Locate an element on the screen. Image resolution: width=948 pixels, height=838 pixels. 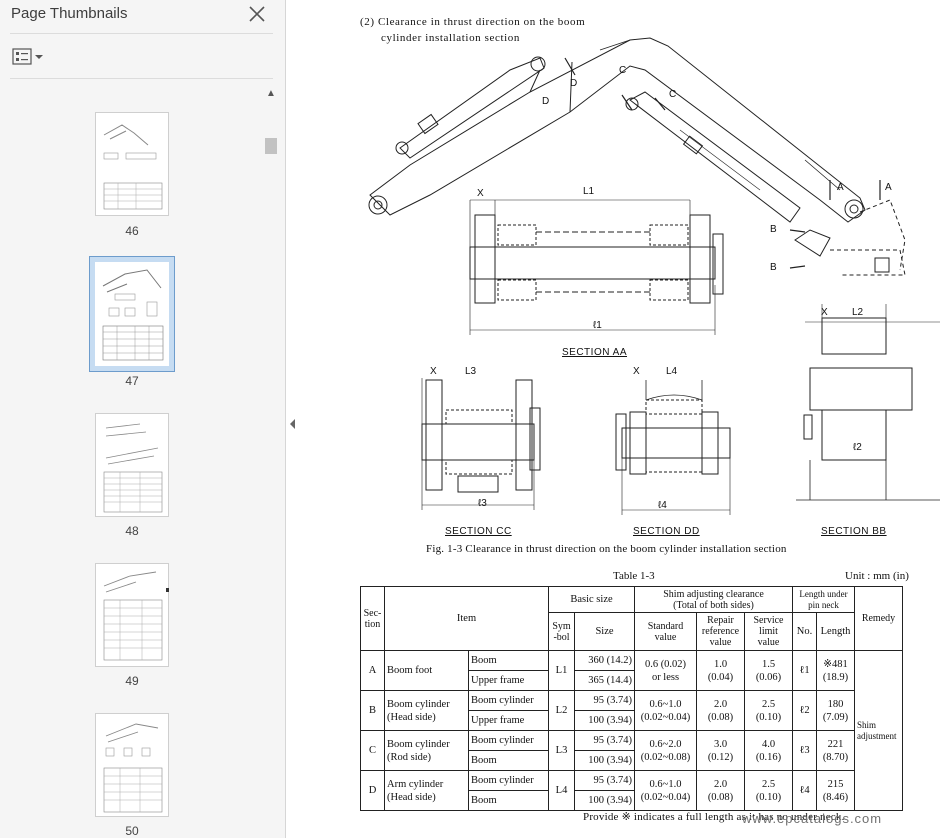
dim-l1: L1 is located at coordinates (589, 191).